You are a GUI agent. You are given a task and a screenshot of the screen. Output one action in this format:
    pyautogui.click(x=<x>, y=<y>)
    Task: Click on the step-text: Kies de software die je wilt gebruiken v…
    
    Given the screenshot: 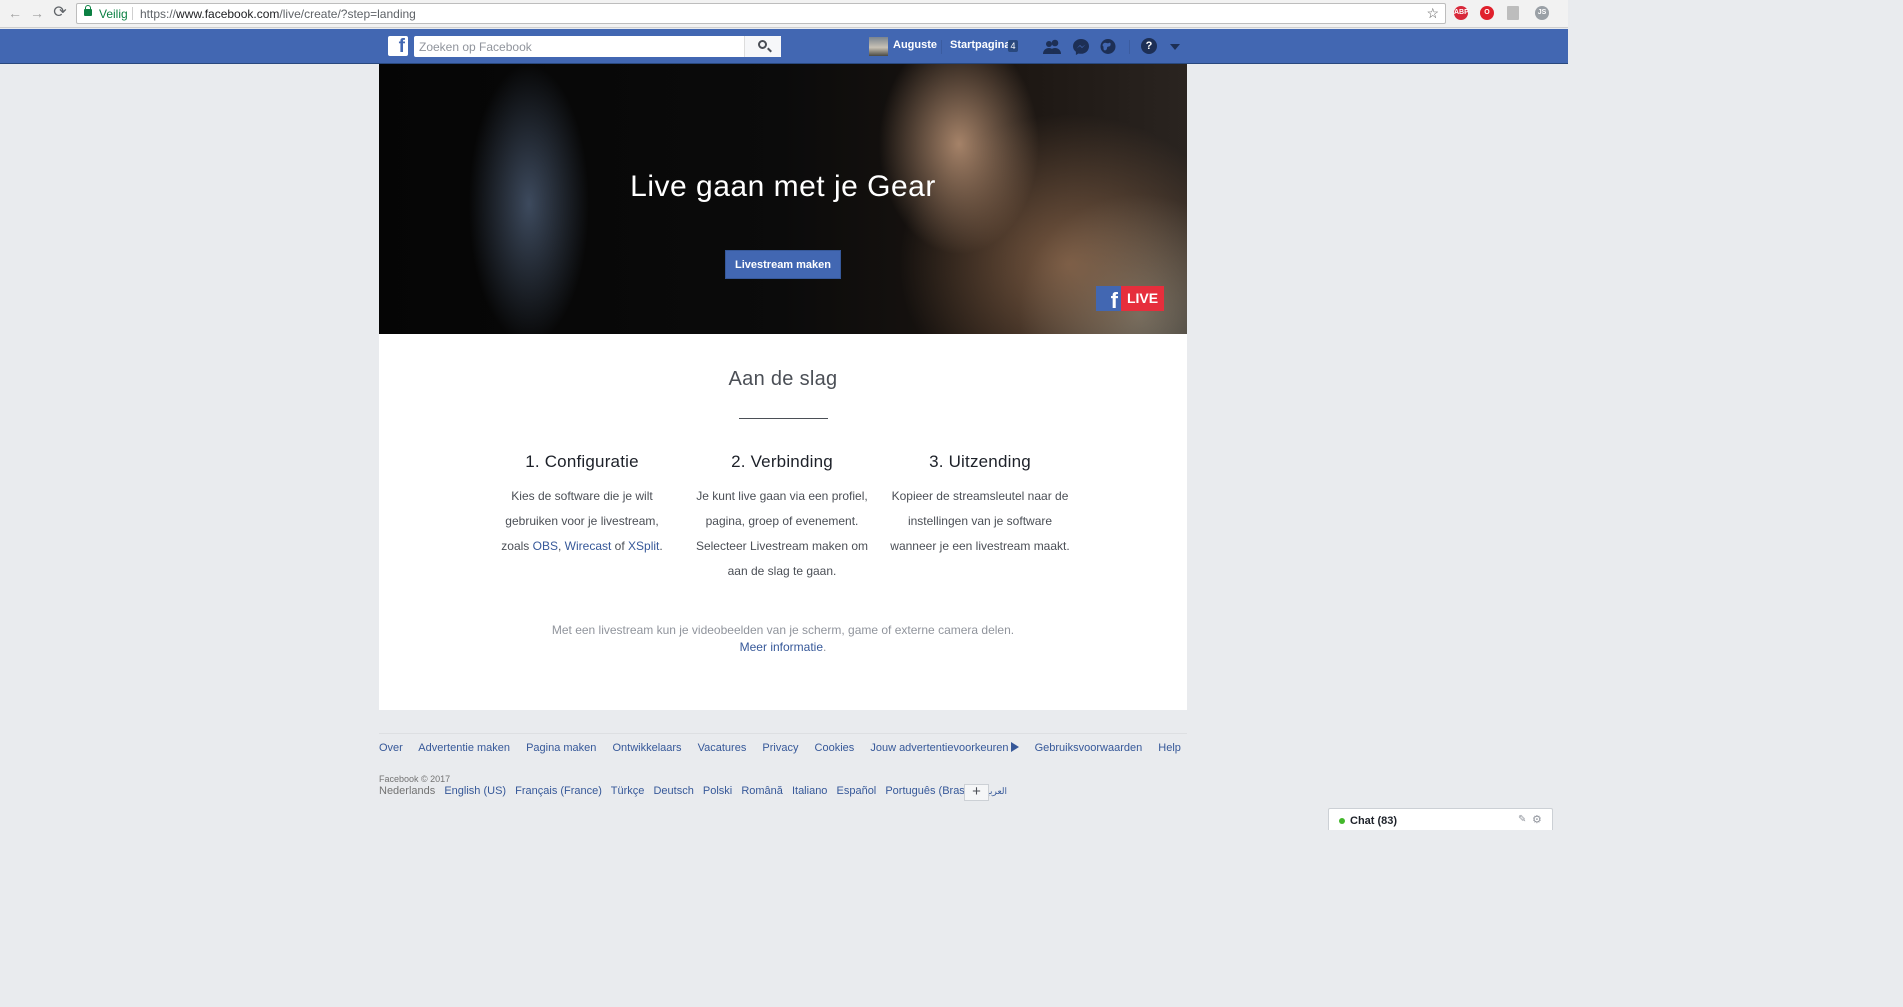 What is the action you would take?
    pyautogui.click(x=582, y=521)
    